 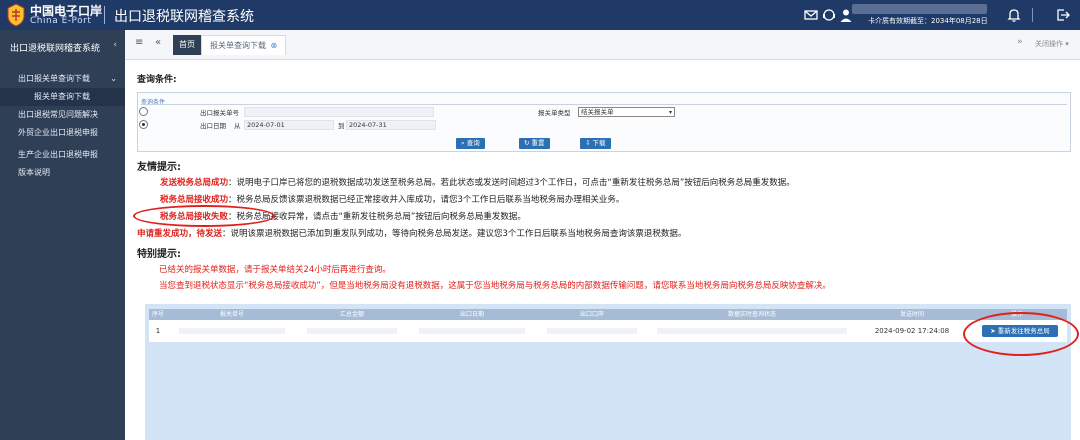 What do you see at coordinates (463, 143) in the screenshot?
I see `search-icon: ⌕` at bounding box center [463, 143].